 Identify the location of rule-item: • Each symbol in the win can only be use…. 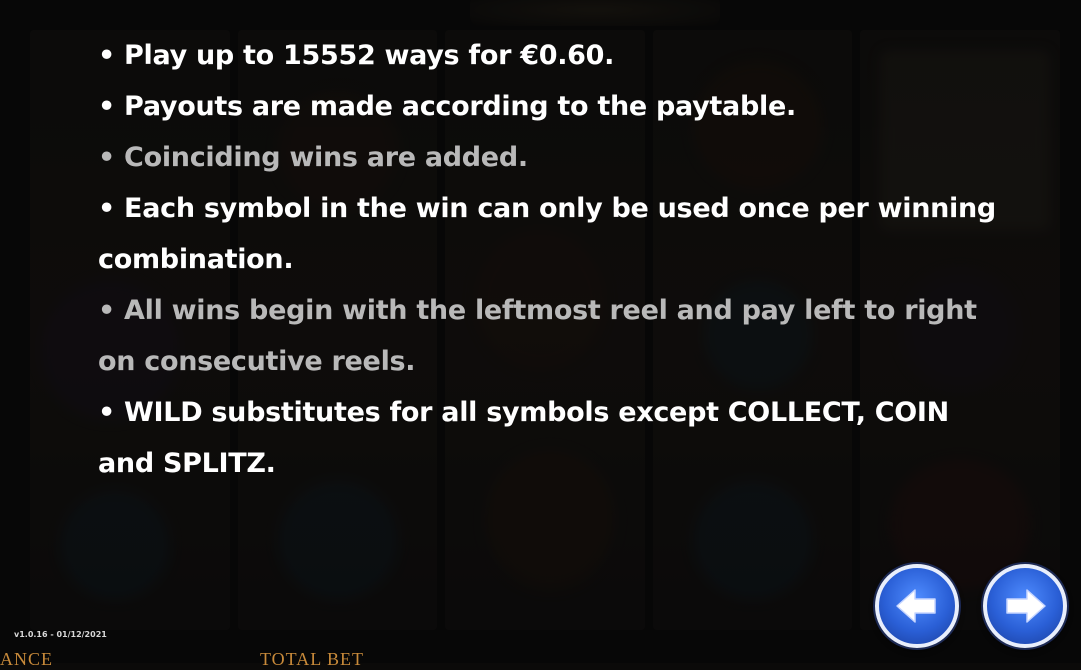
(547, 234).